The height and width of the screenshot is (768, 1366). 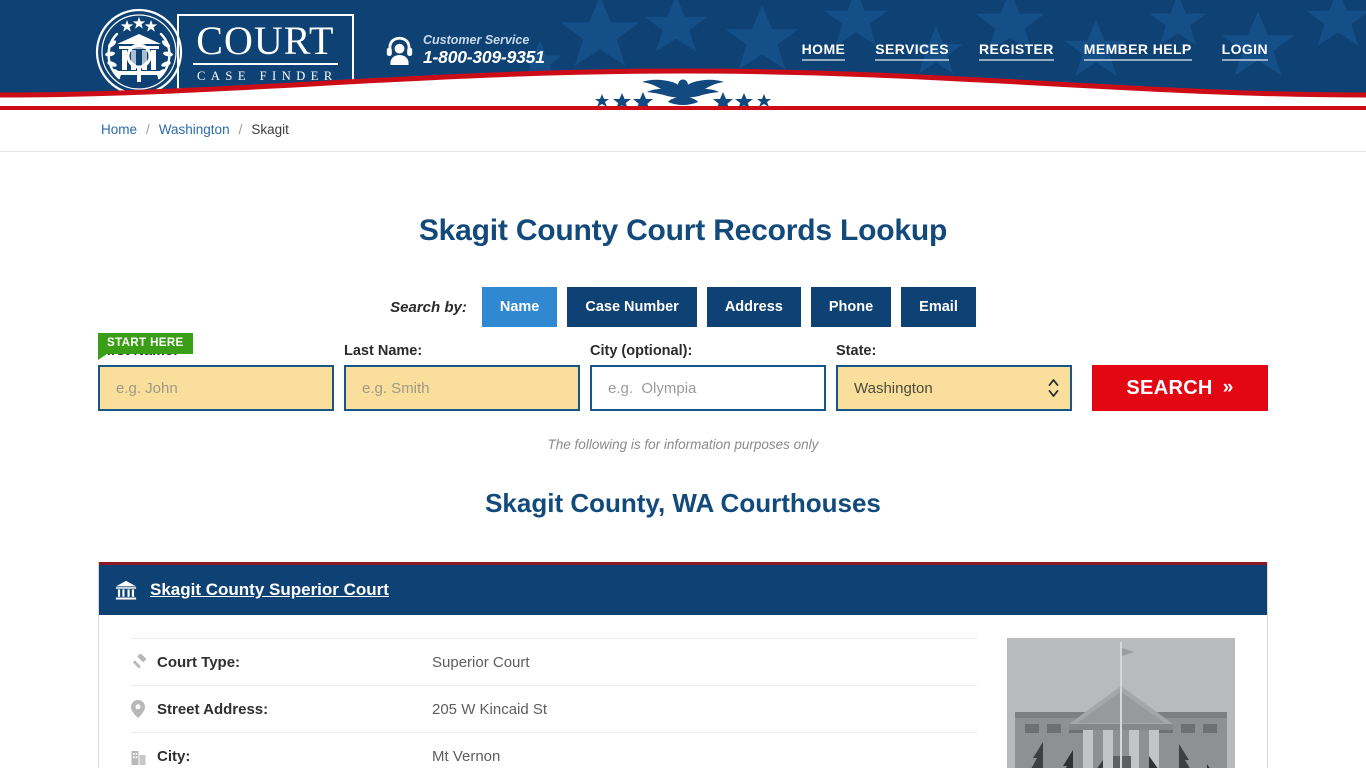 What do you see at coordinates (145, 346) in the screenshot?
I see `start-here-badge: START HERE` at bounding box center [145, 346].